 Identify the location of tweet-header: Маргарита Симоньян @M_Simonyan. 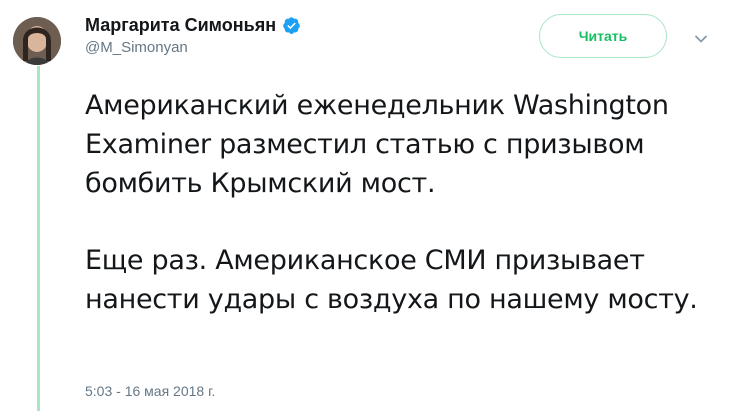
(193, 36).